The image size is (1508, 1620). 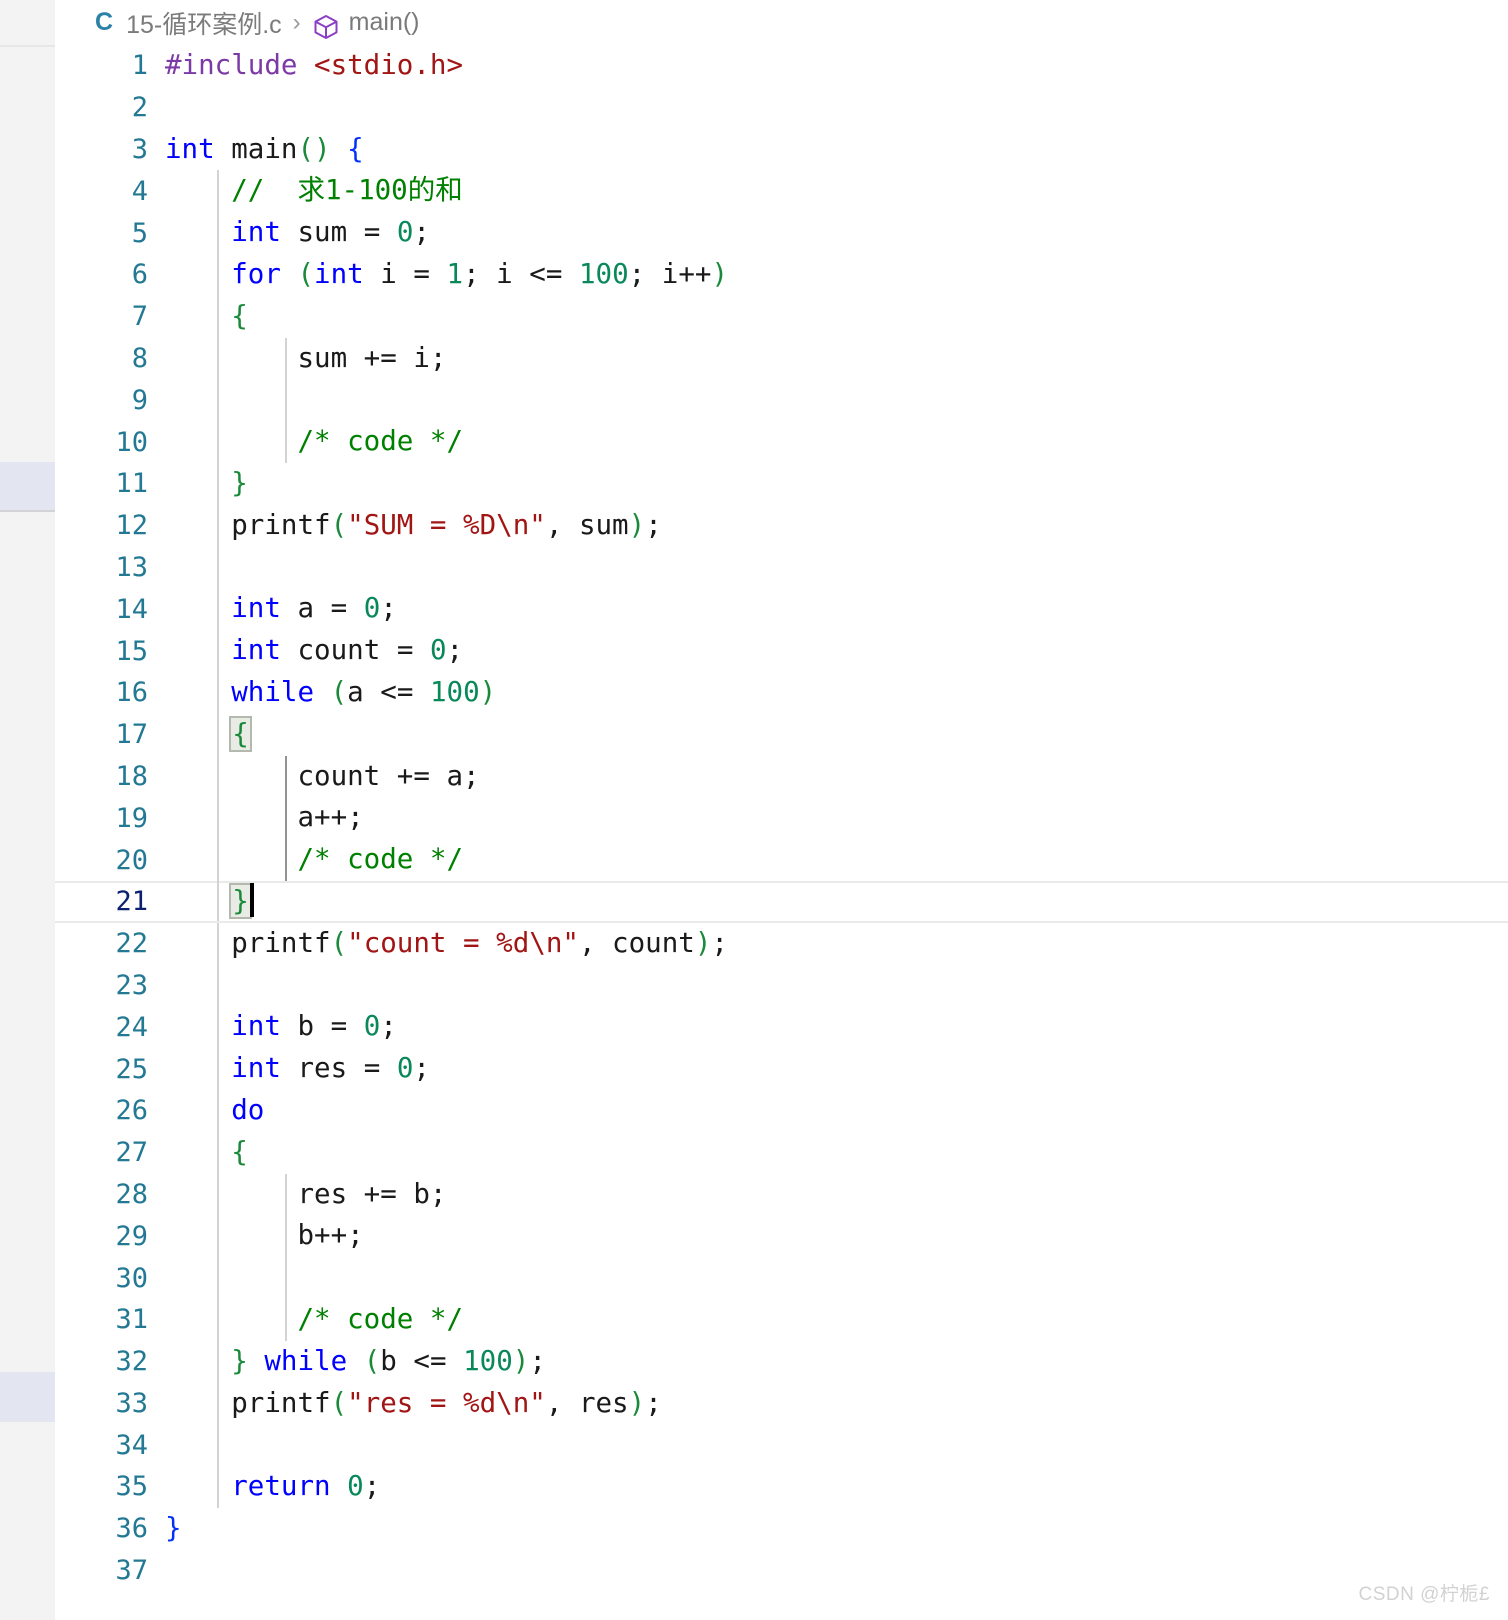 I want to click on line-number: 14, so click(x=110, y=609).